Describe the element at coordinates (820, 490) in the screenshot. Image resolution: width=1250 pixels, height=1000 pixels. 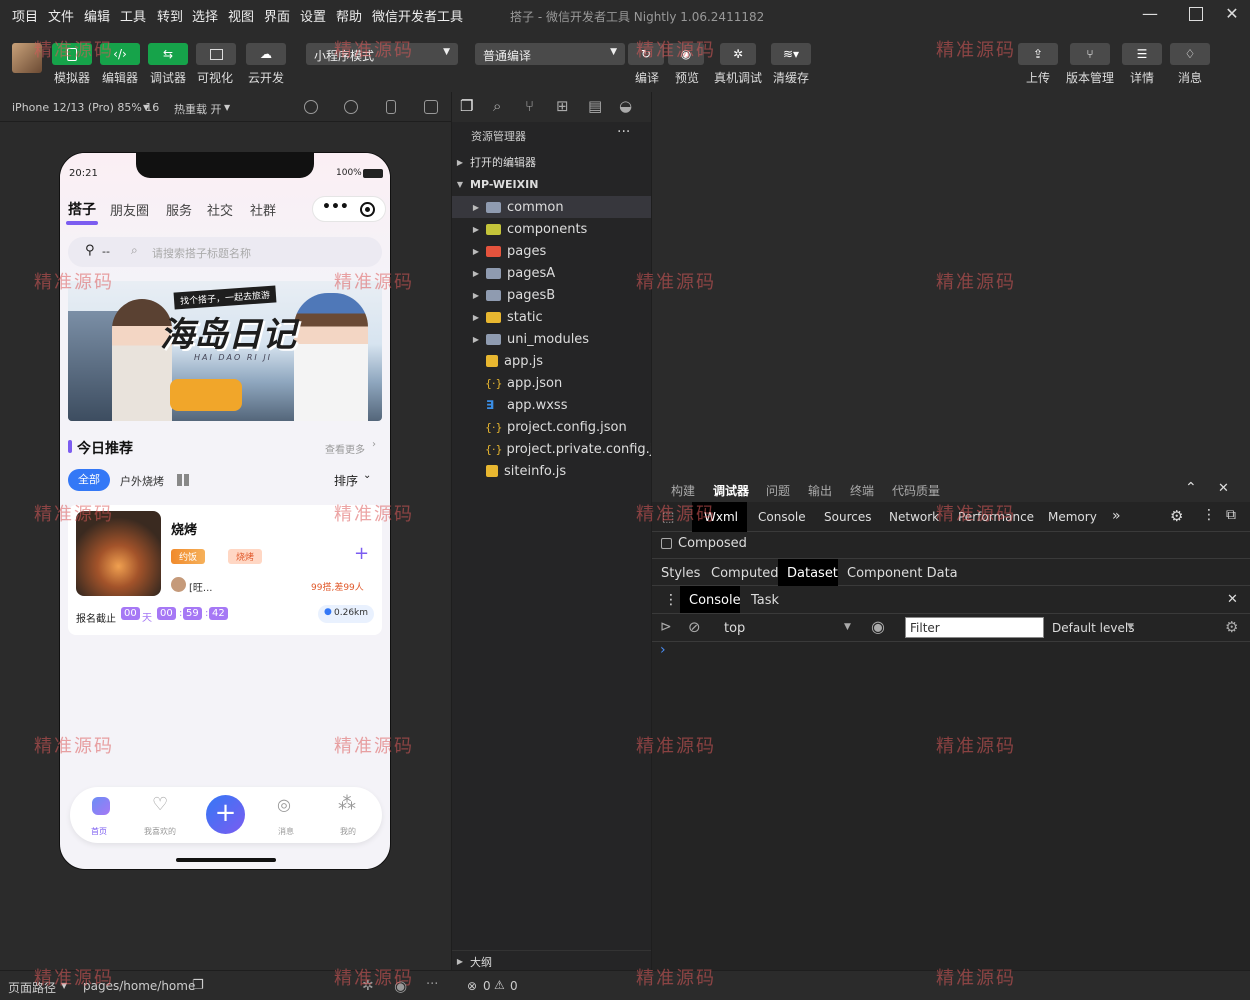
I see `tab-output: 输出` at that location.